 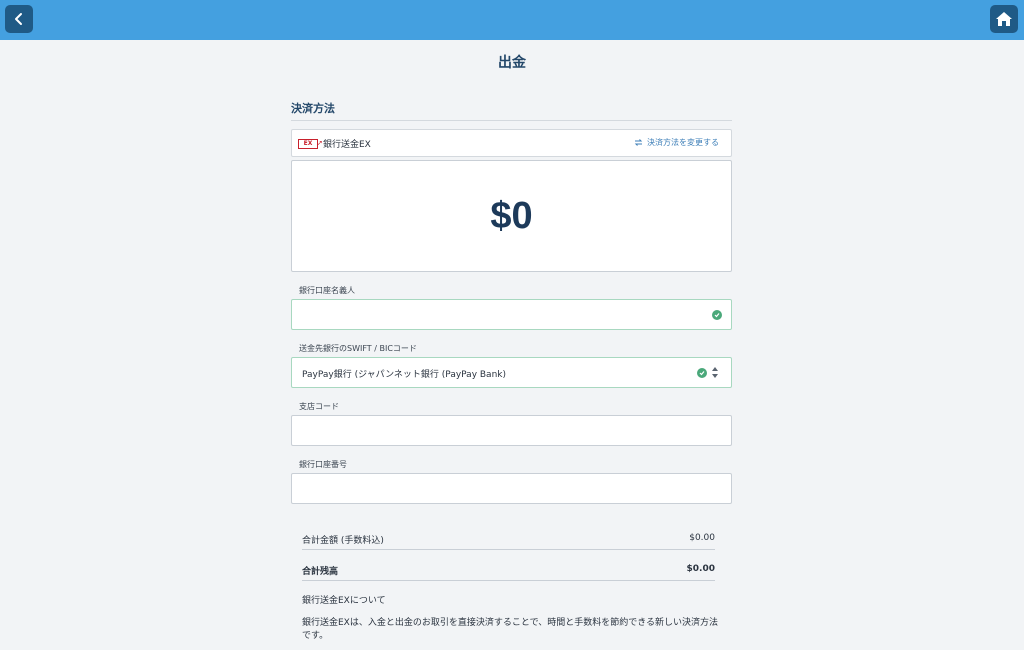 I want to click on back-button, so click(x=19, y=19).